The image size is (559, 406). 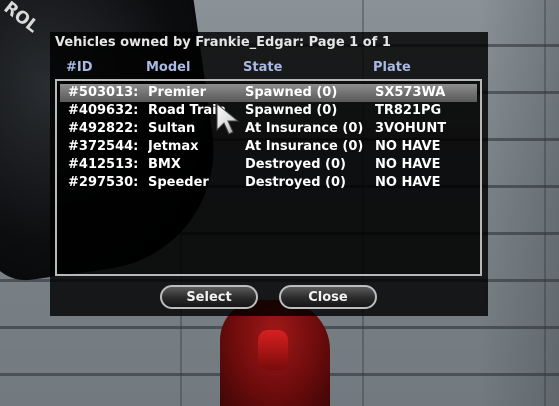 I want to click on close-button: Close, so click(x=328, y=297).